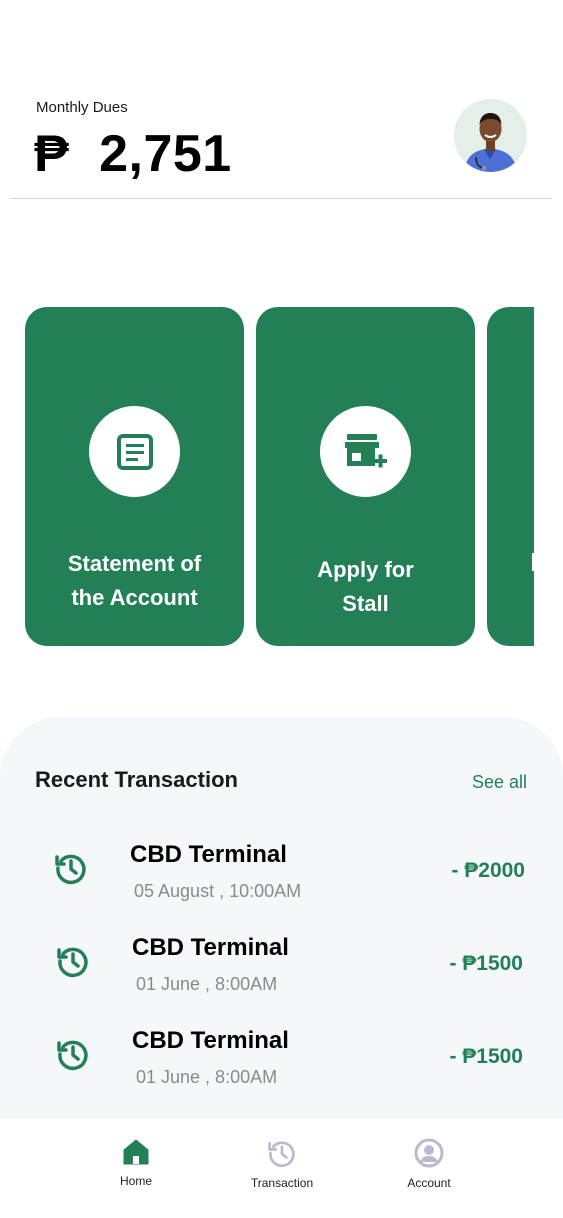 The image size is (563, 1218). Describe the element at coordinates (136, 1152) in the screenshot. I see `home-icon` at that location.